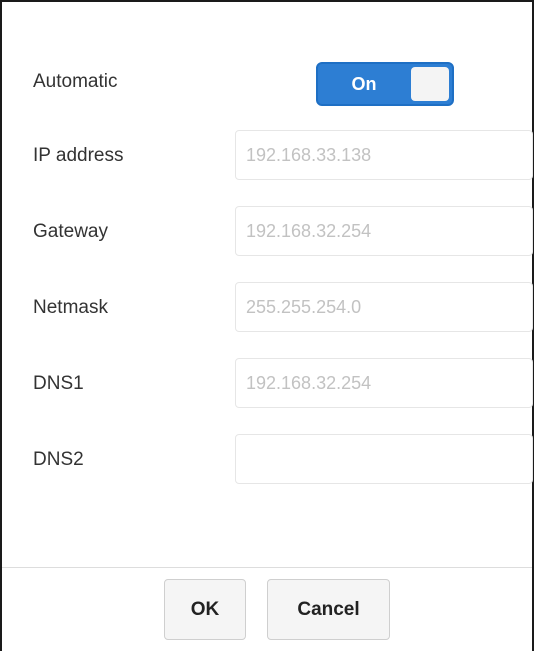 The image size is (534, 651). I want to click on netmask-field, so click(384, 307).